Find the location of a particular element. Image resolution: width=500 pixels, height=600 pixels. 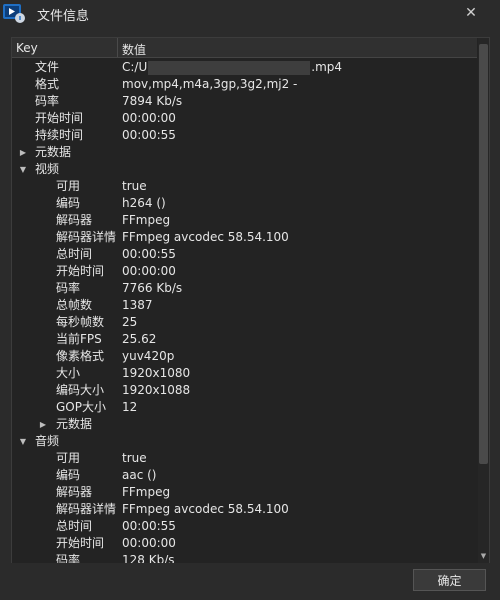

tree-row: 每秒帧数 25 is located at coordinates (244, 322).